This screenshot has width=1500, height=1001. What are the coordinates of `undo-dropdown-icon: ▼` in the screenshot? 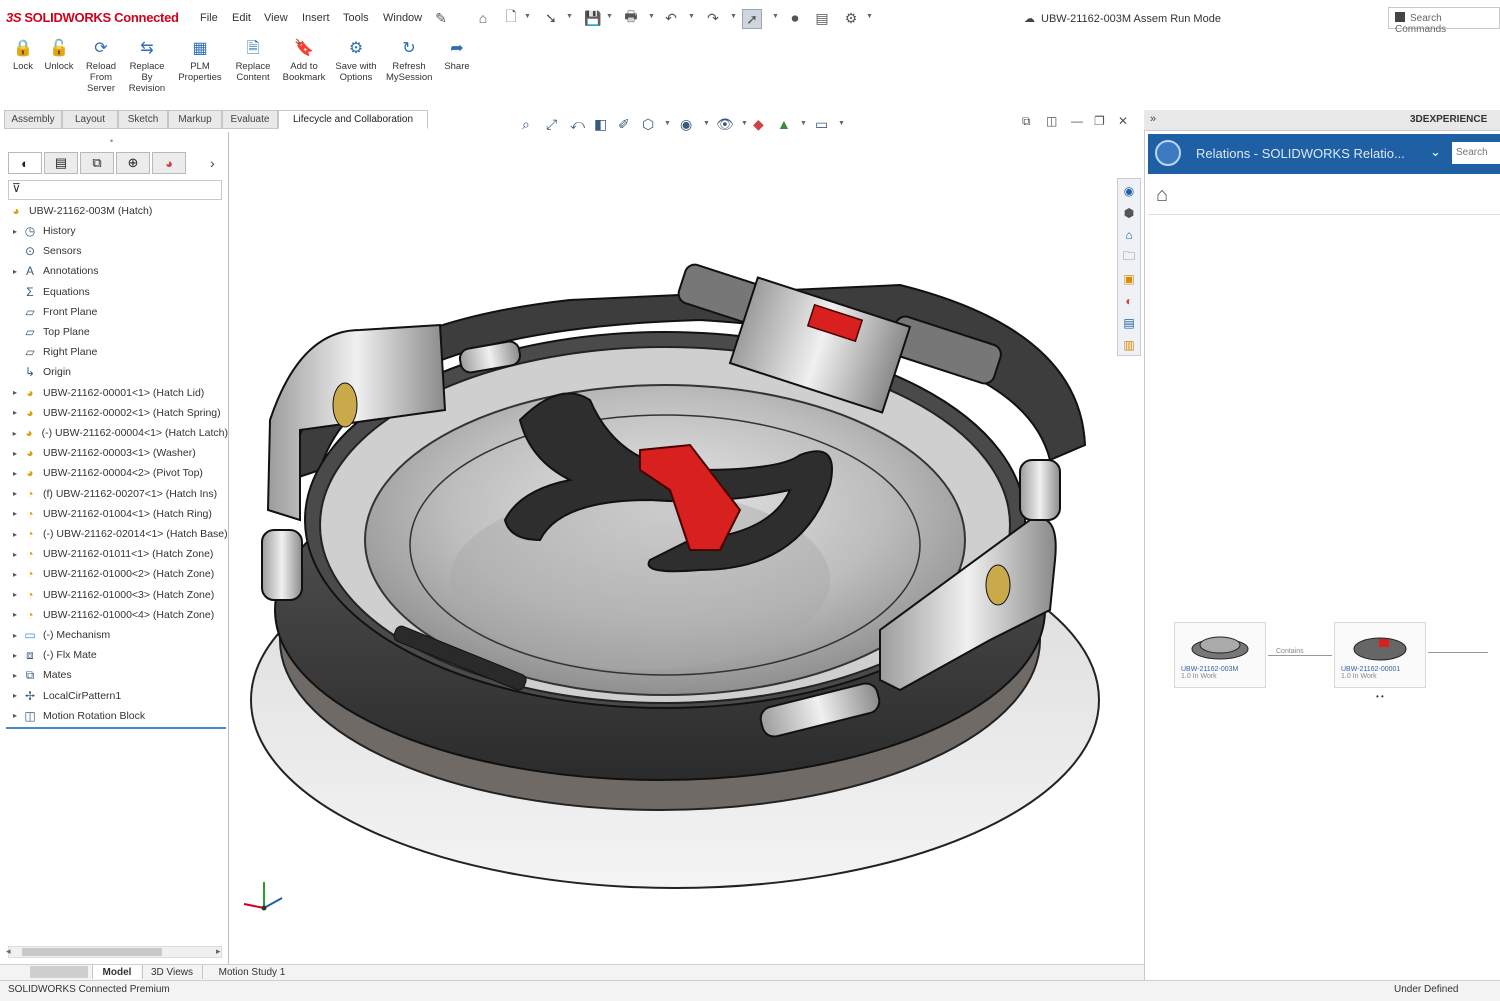 It's located at (691, 16).